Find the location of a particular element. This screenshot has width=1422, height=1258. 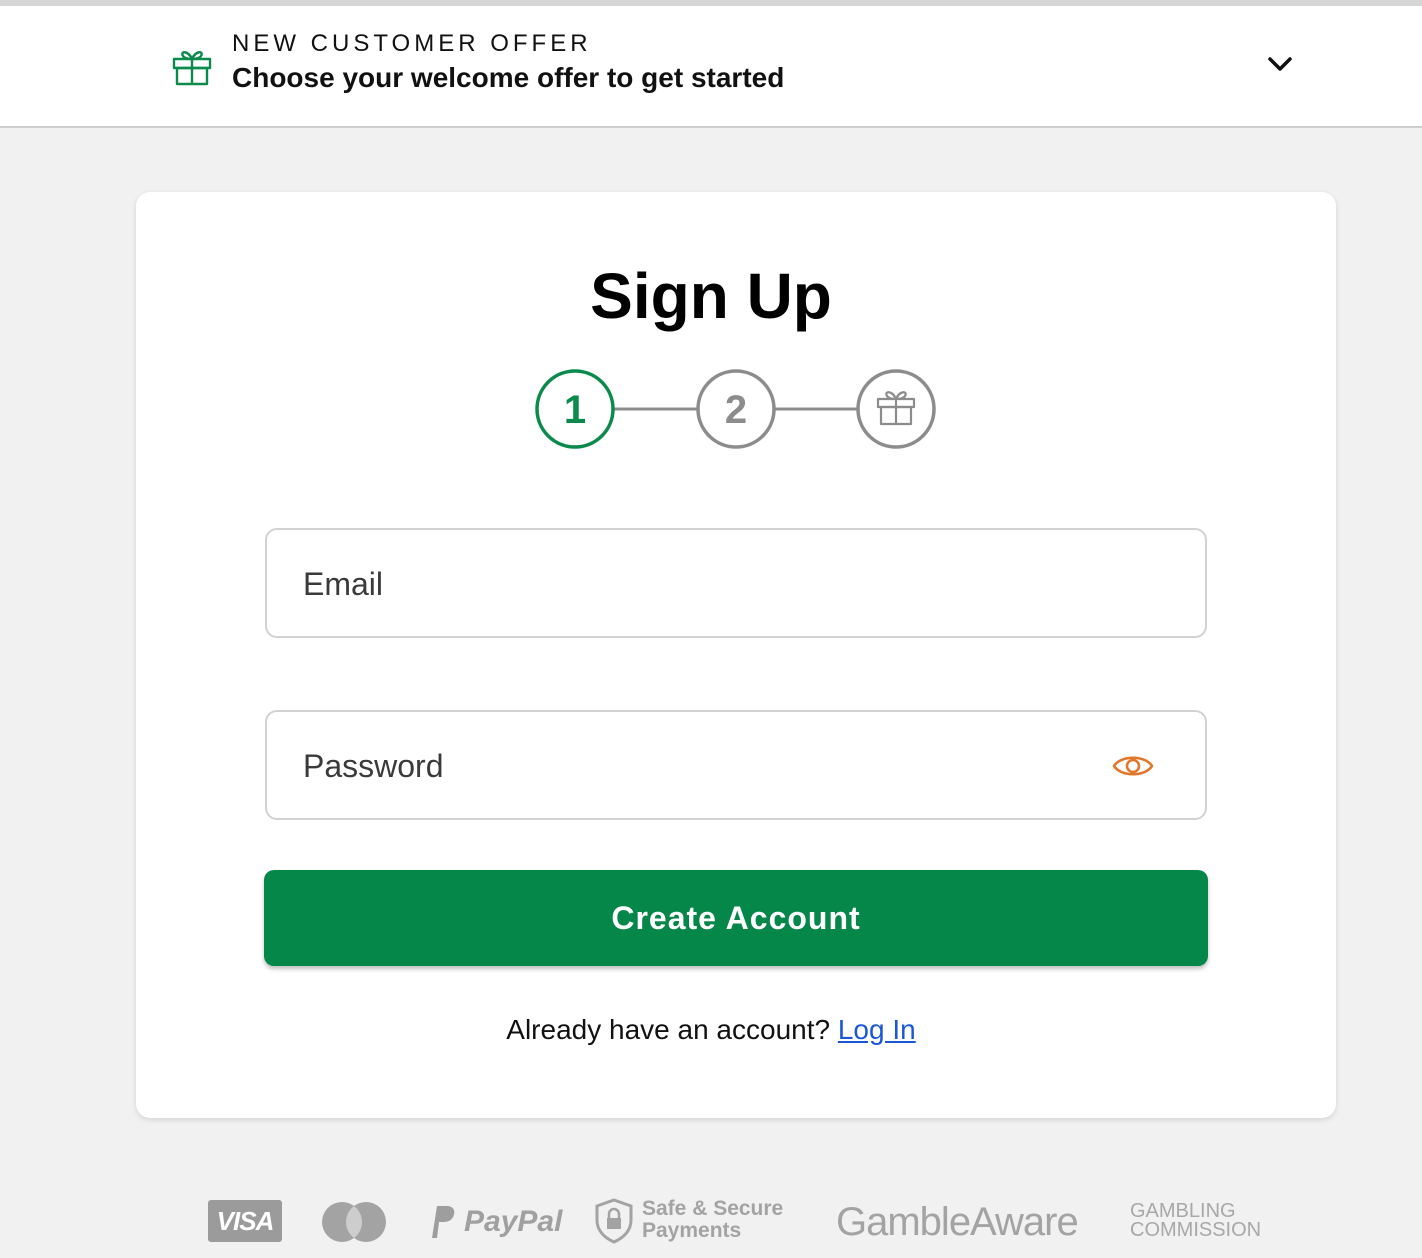

password-field is located at coordinates (736, 765).